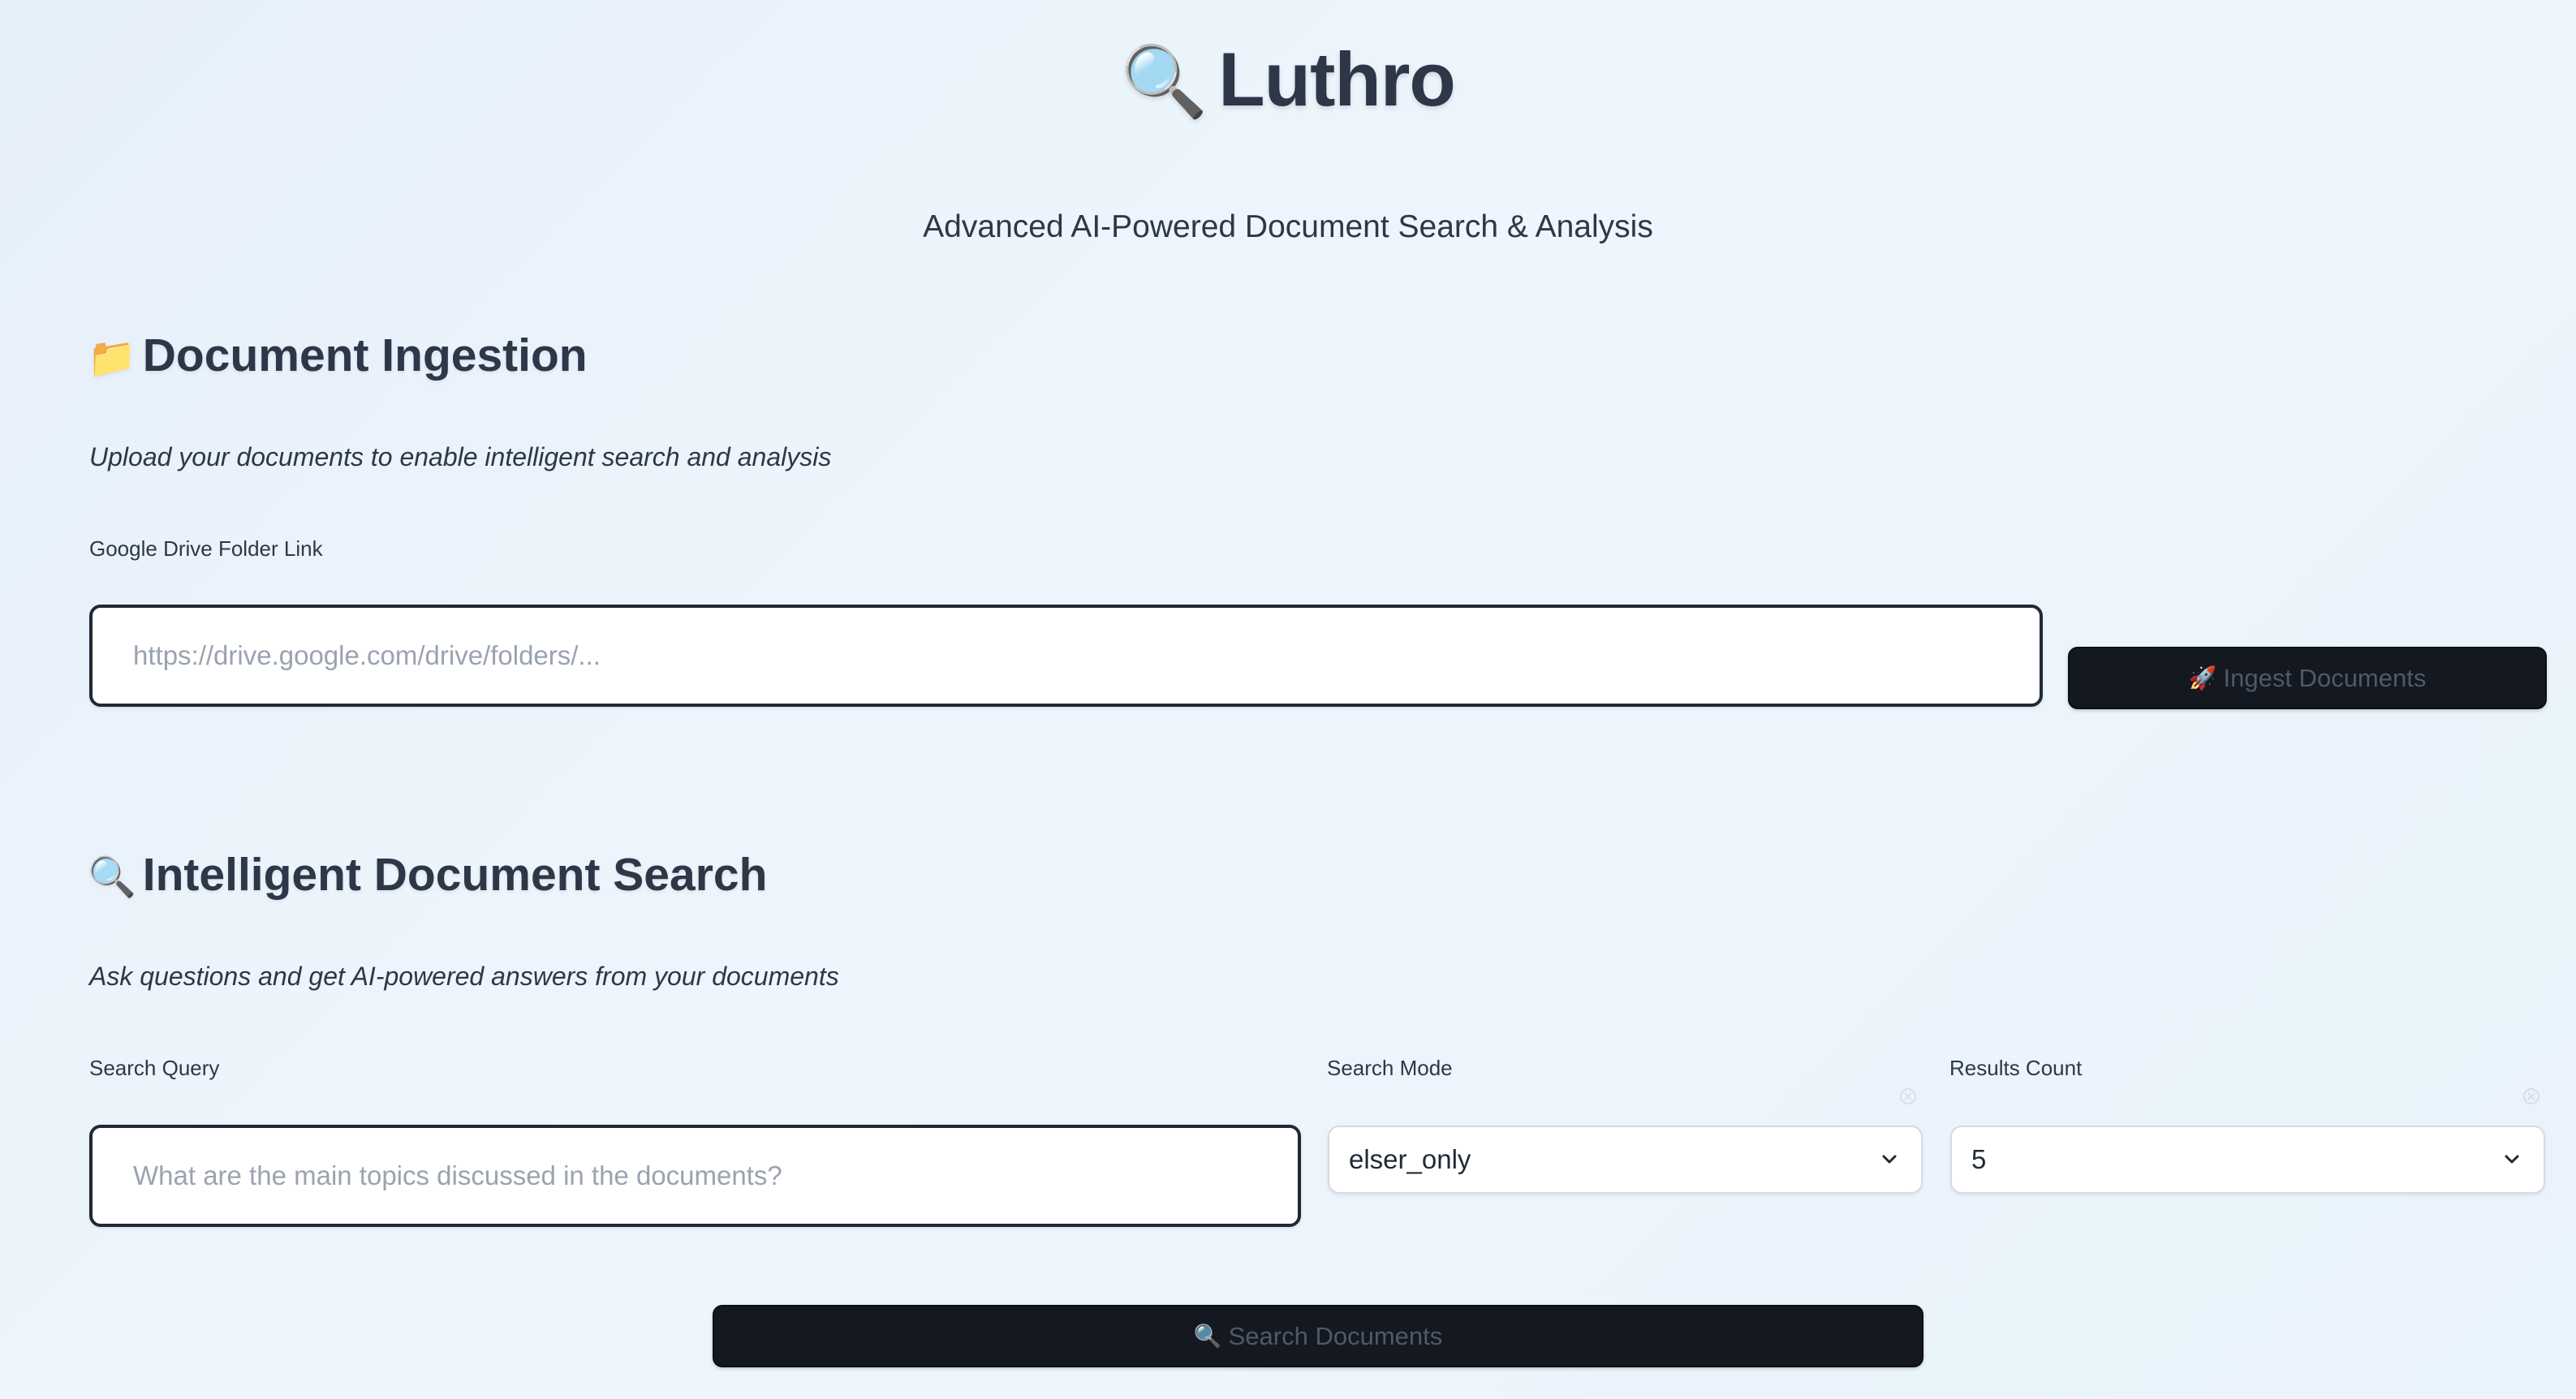 The width and height of the screenshot is (2576, 1399). Describe the element at coordinates (1979, 1159) in the screenshot. I see `results-count-value: 5` at that location.